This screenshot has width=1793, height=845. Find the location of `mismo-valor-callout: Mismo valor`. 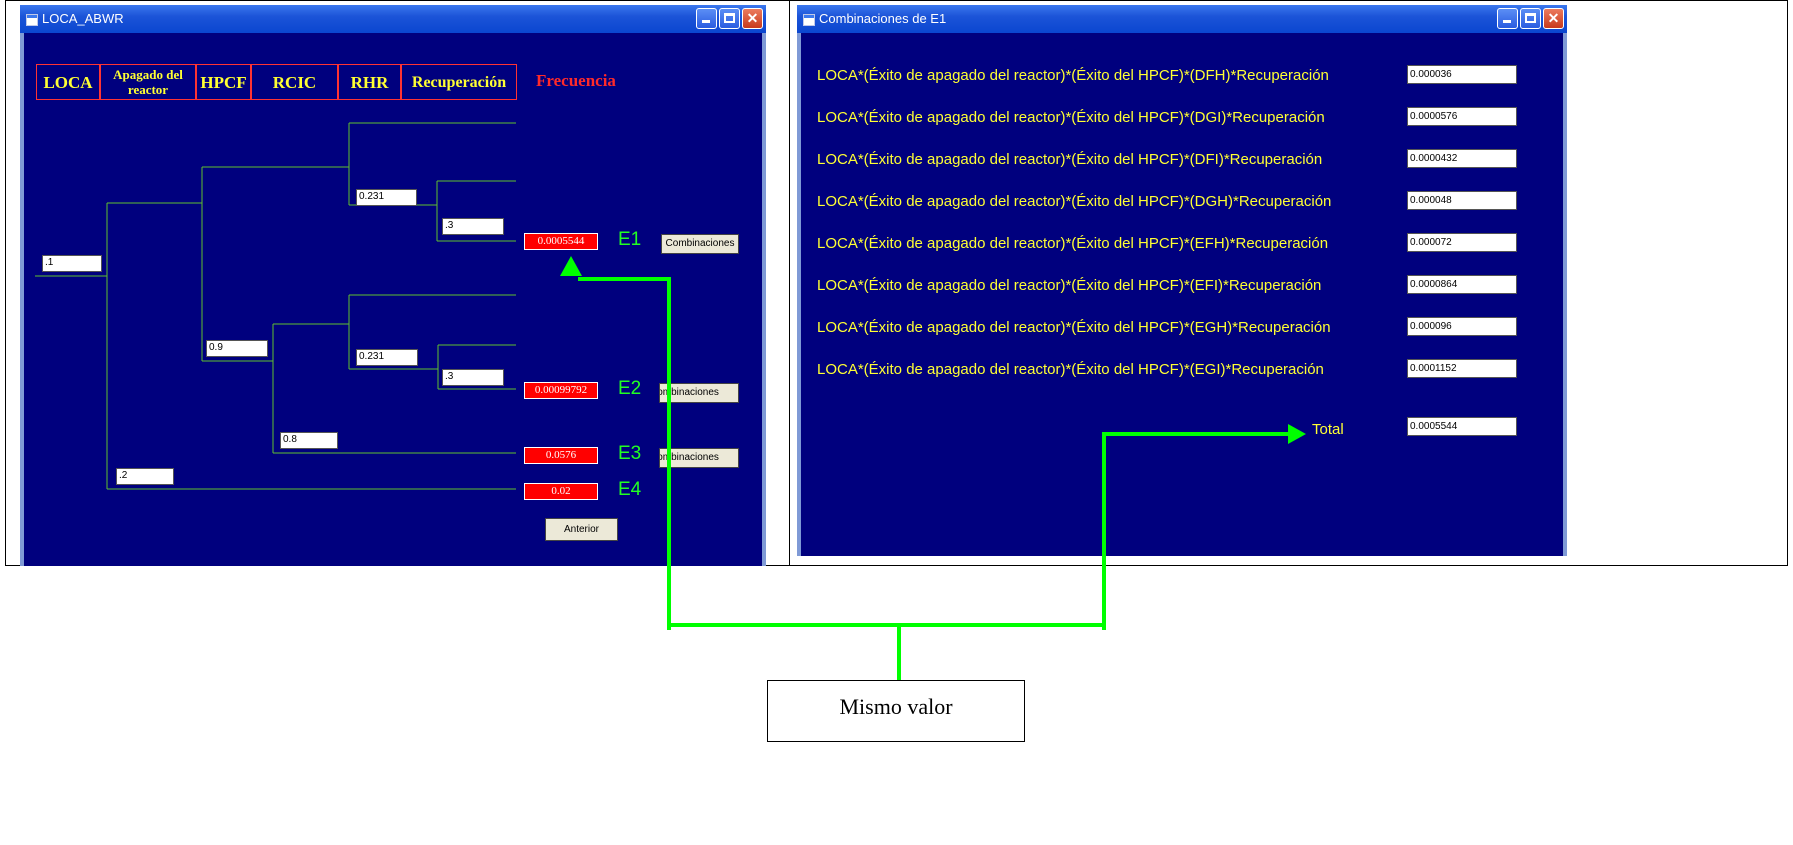

mismo-valor-callout: Mismo valor is located at coordinates (896, 711).